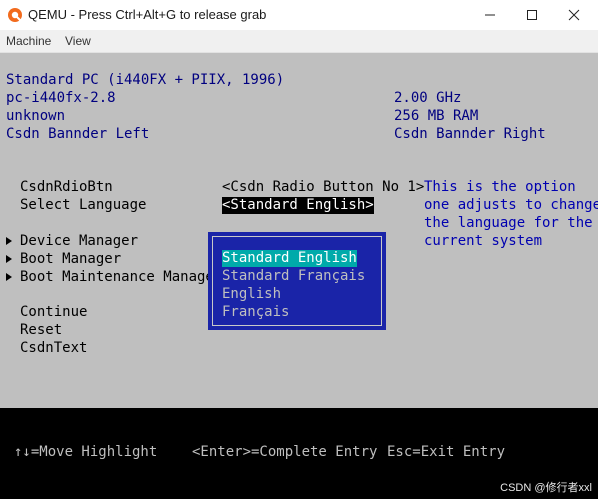  What do you see at coordinates (53, 312) in the screenshot?
I see `action-continue: Continue` at bounding box center [53, 312].